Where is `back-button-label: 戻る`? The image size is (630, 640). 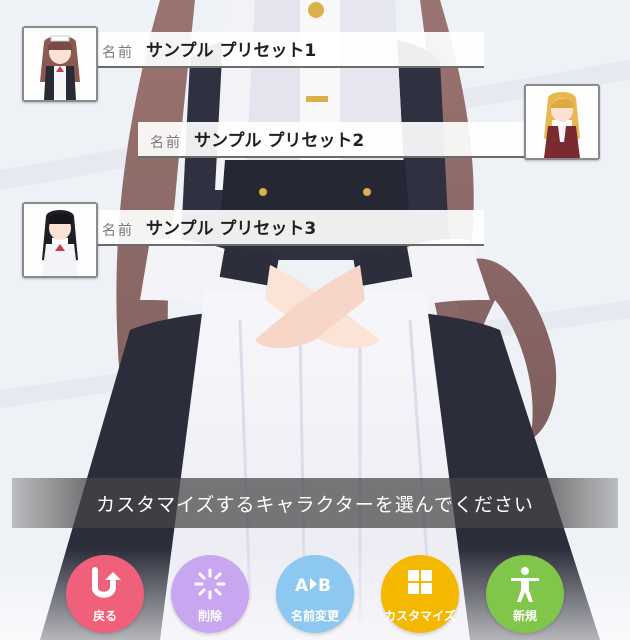 back-button-label: 戻る is located at coordinates (104, 616).